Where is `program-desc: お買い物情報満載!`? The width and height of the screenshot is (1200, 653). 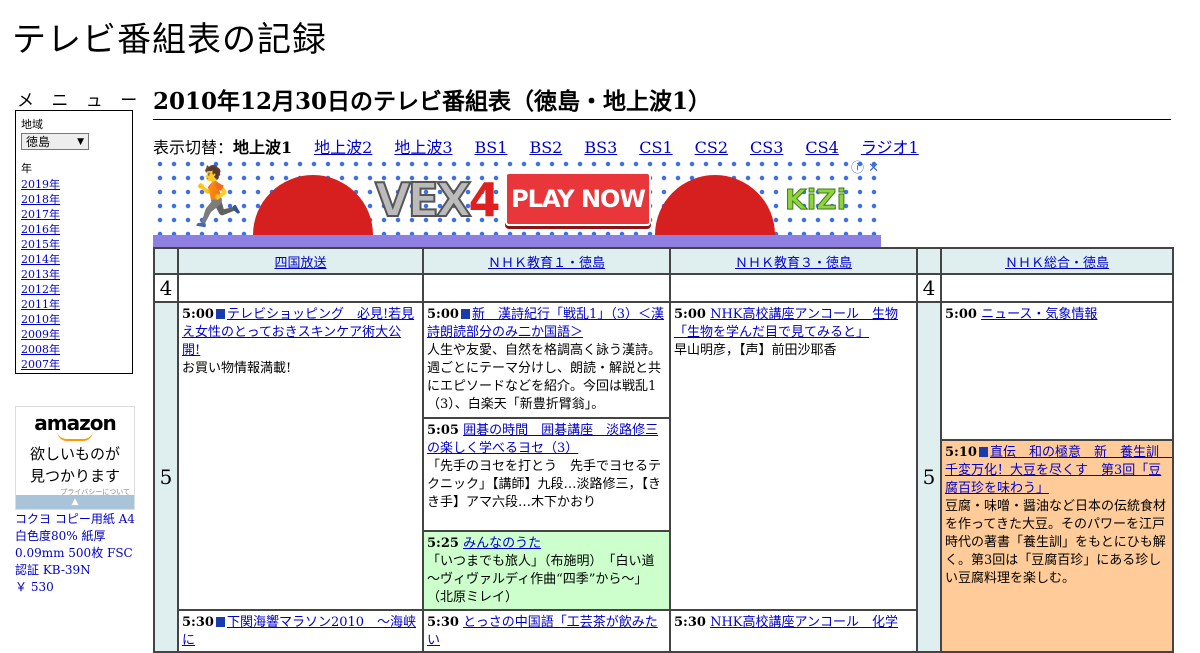
program-desc: お買い物情報満載! is located at coordinates (237, 368).